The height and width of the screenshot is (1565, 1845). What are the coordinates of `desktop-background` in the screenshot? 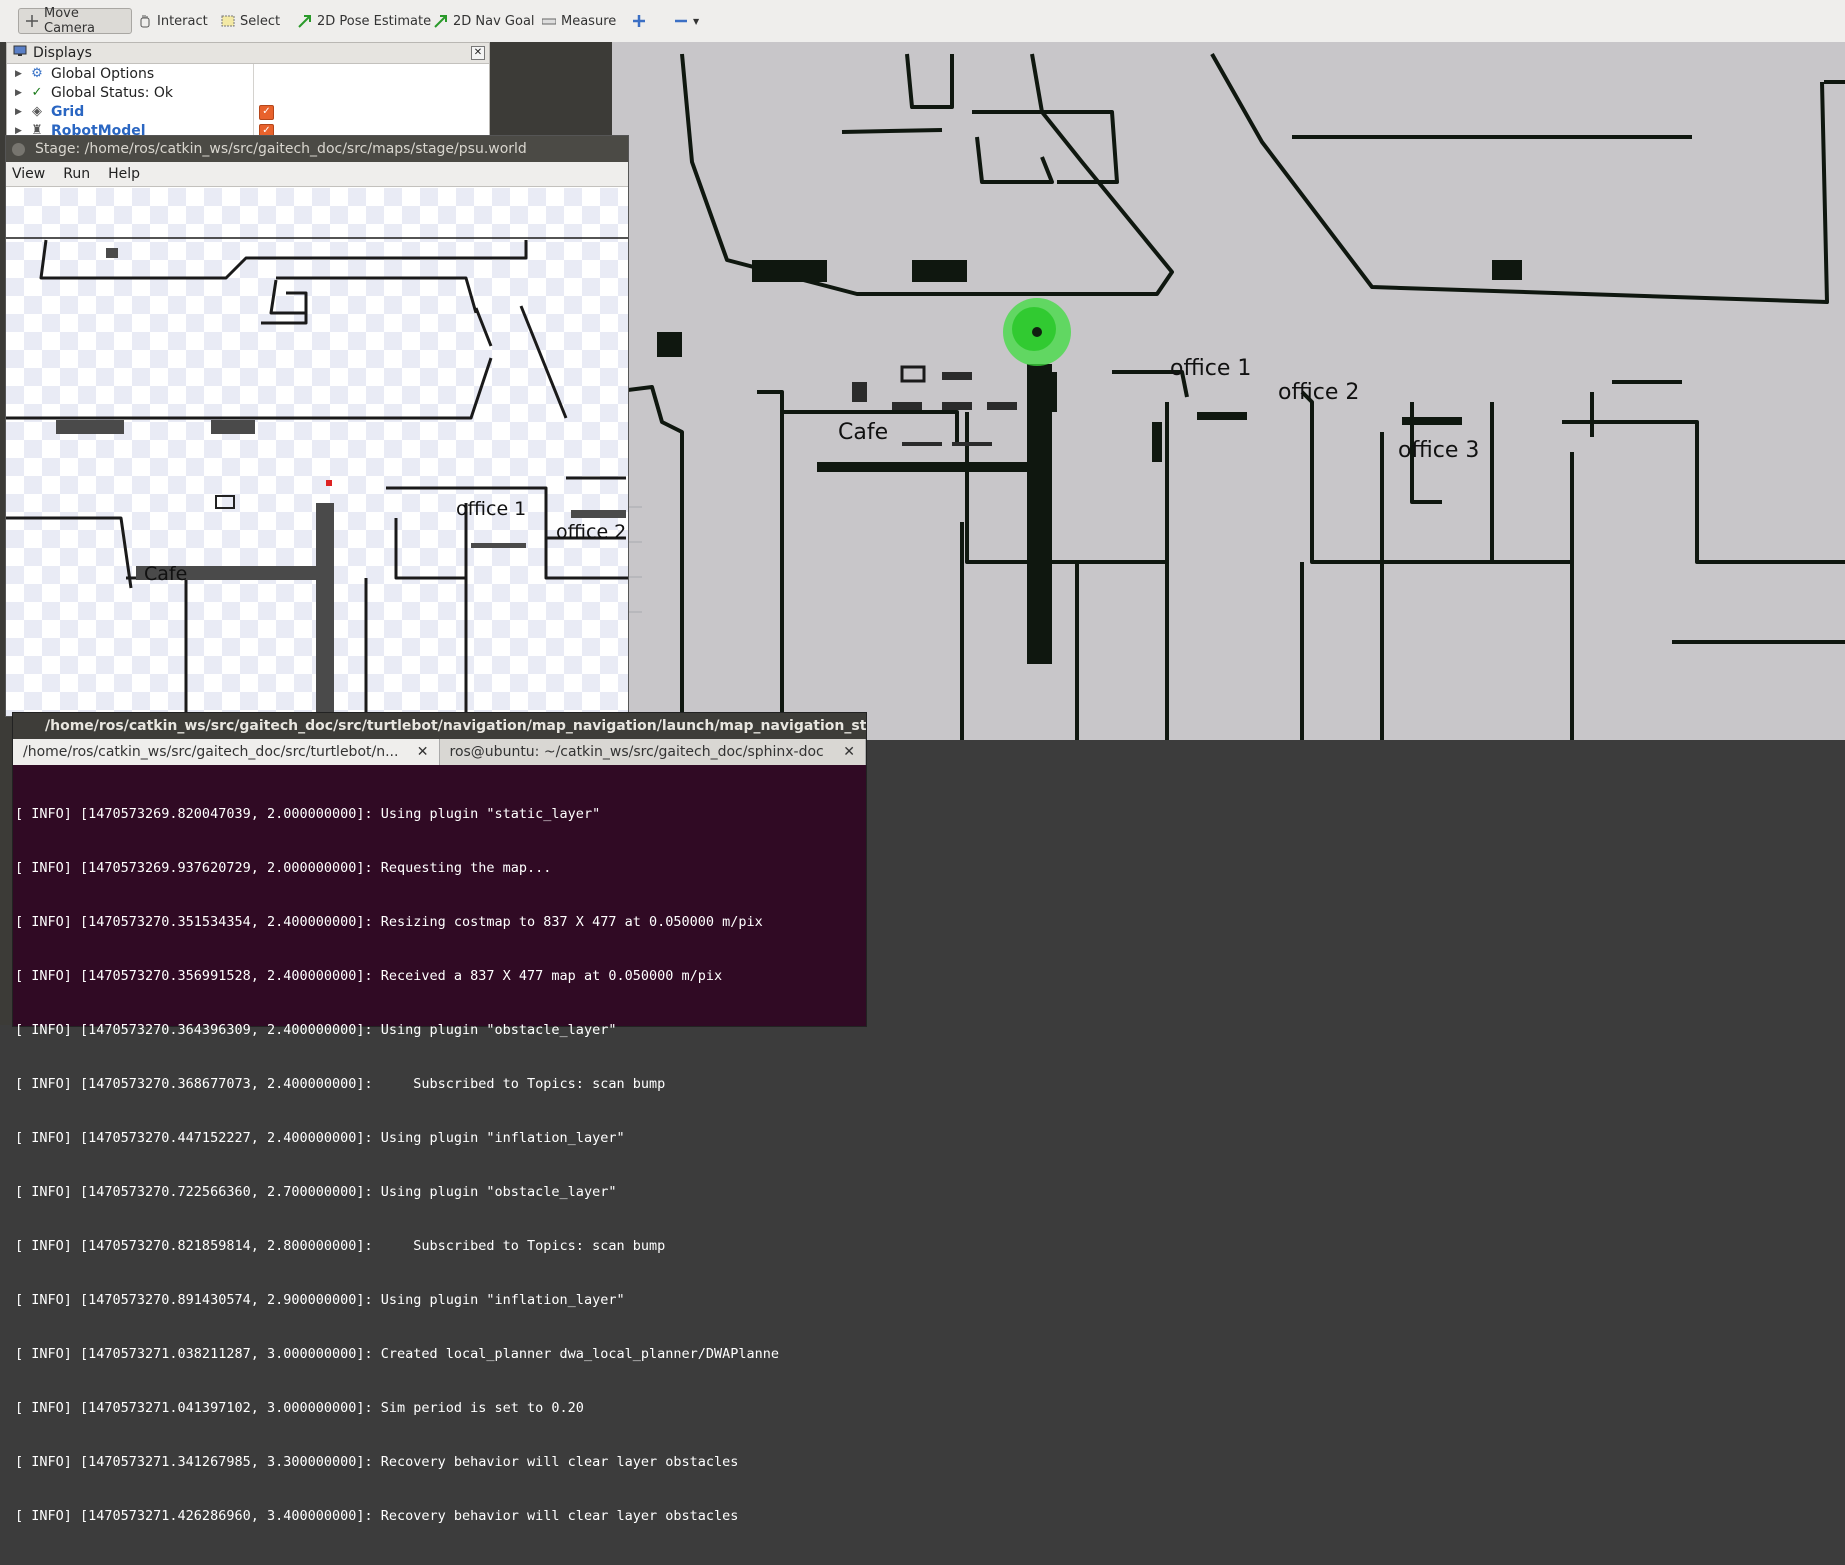 It's located at (1355, 882).